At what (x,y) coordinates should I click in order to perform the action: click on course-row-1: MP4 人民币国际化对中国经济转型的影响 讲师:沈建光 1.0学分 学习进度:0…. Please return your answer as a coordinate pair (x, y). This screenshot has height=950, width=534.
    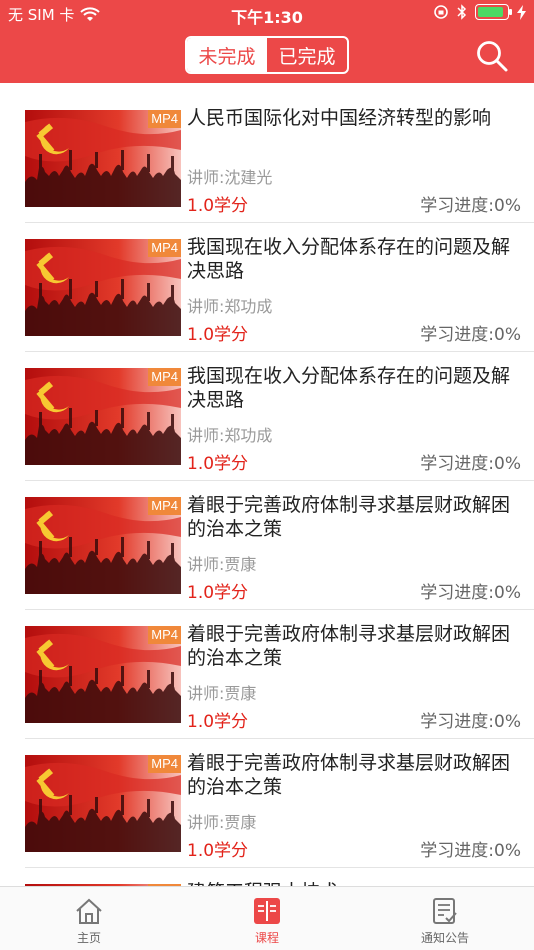
    Looking at the image, I should click on (279, 158).